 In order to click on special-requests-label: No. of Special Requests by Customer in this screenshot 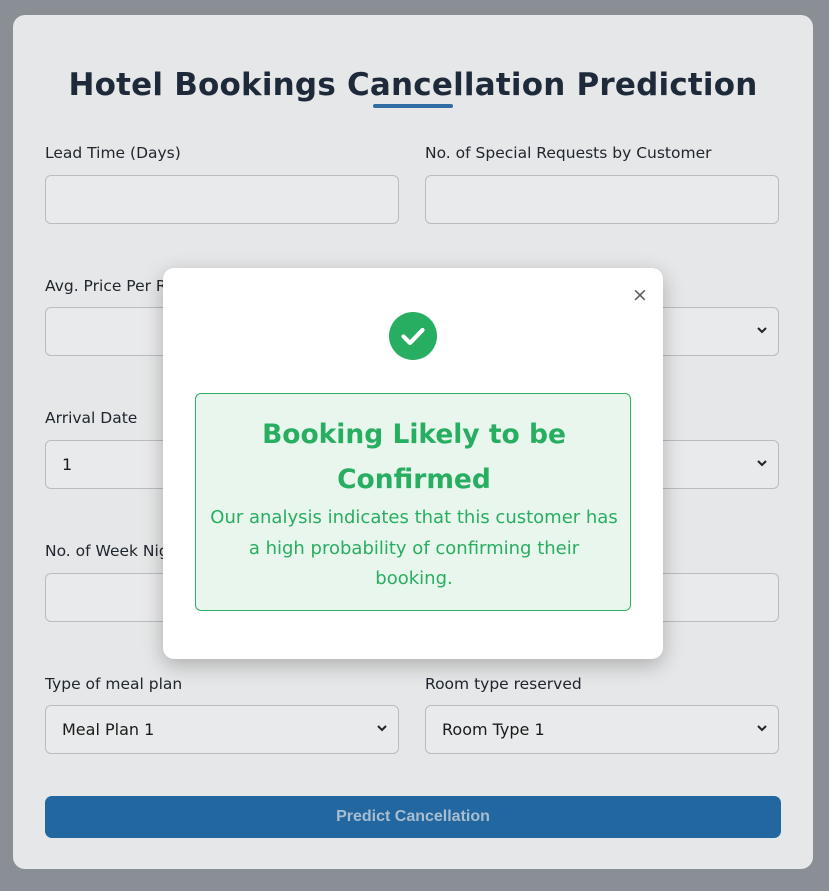, I will do `click(568, 153)`.